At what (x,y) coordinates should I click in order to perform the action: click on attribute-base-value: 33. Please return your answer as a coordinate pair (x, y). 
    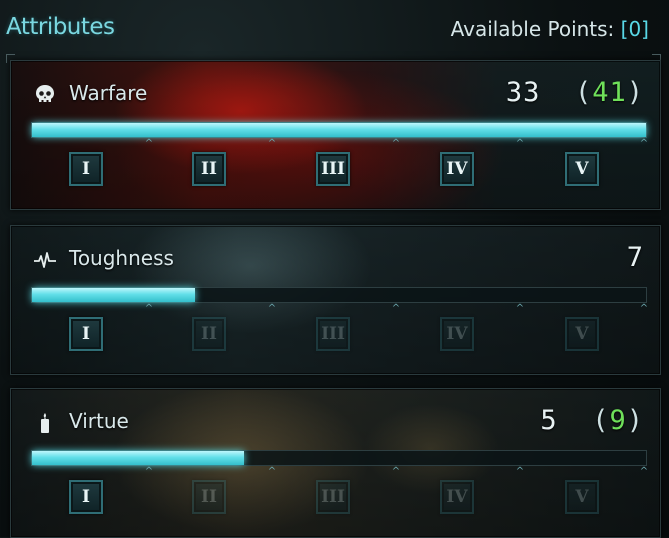
    Looking at the image, I should click on (523, 92).